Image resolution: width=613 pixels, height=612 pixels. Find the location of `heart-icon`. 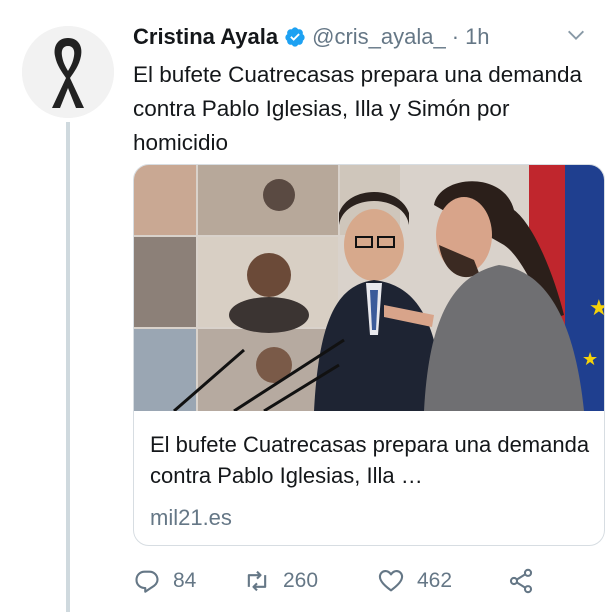

heart-icon is located at coordinates (391, 581).